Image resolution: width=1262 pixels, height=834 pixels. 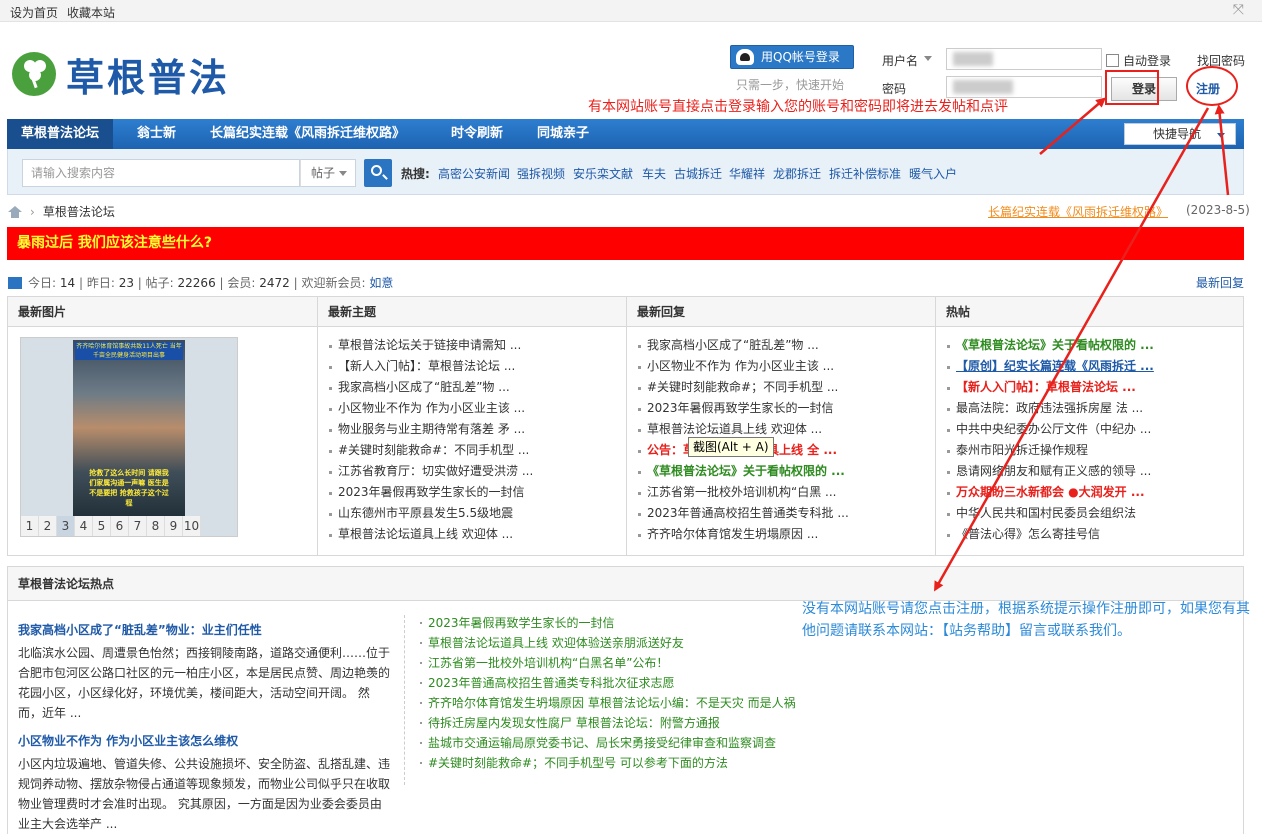 What do you see at coordinates (541, 173) in the screenshot?
I see `hot-keyword: 强拆视频` at bounding box center [541, 173].